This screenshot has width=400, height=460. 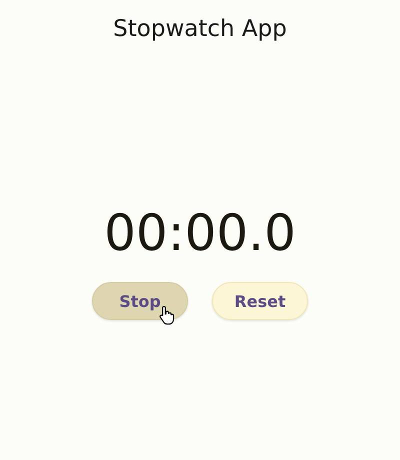 I want to click on time-display: 00:00.0, so click(x=200, y=233).